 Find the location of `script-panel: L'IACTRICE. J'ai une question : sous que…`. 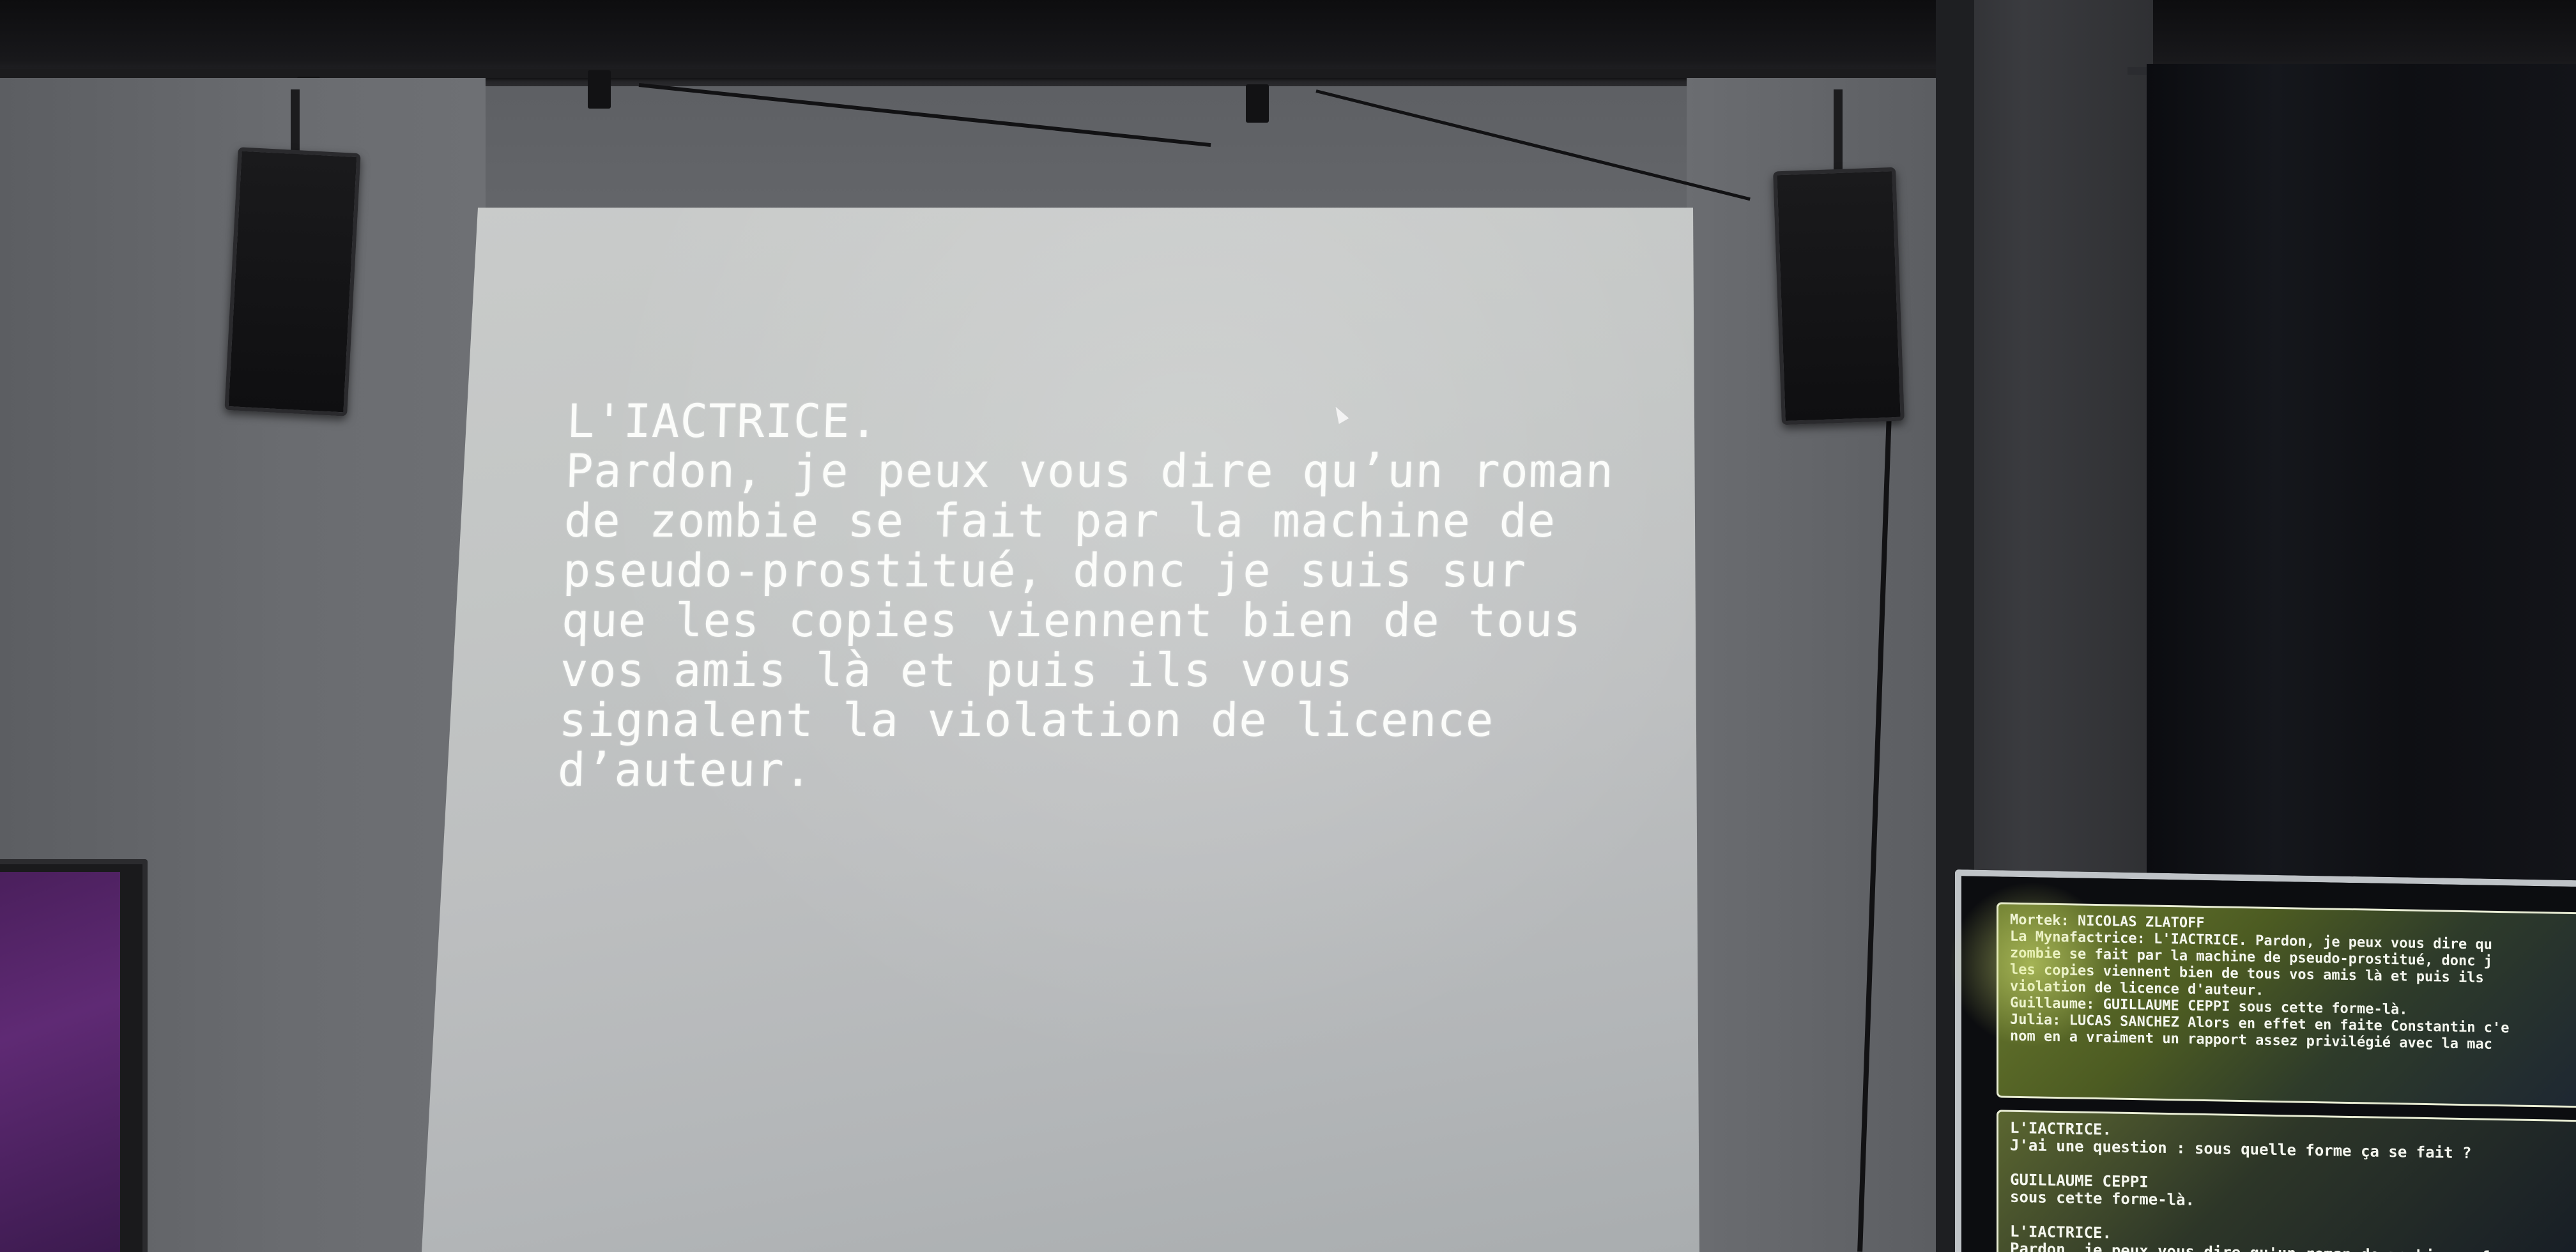

script-panel: L'IACTRICE. J'ai une question : sous que… is located at coordinates (2286, 1181).